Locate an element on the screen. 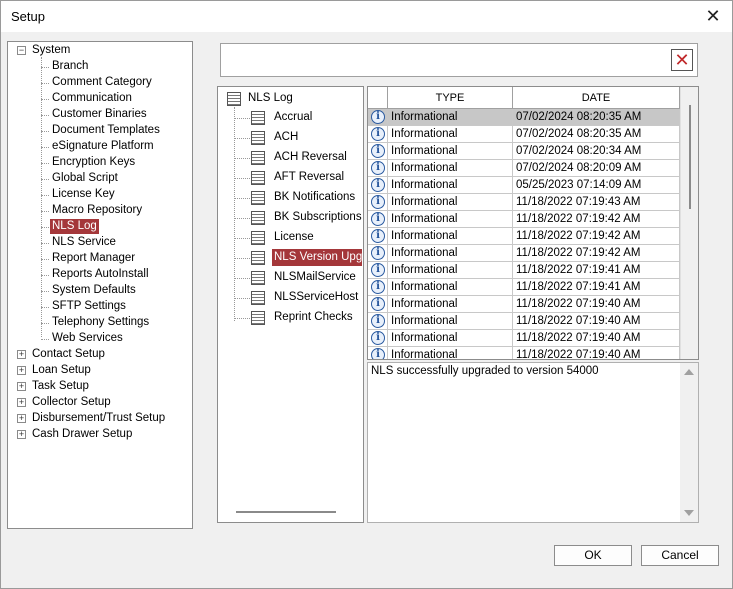 The width and height of the screenshot is (733, 589). table-row: i Informational 11/18/2022 07:19:43 AM is located at coordinates (524, 202).